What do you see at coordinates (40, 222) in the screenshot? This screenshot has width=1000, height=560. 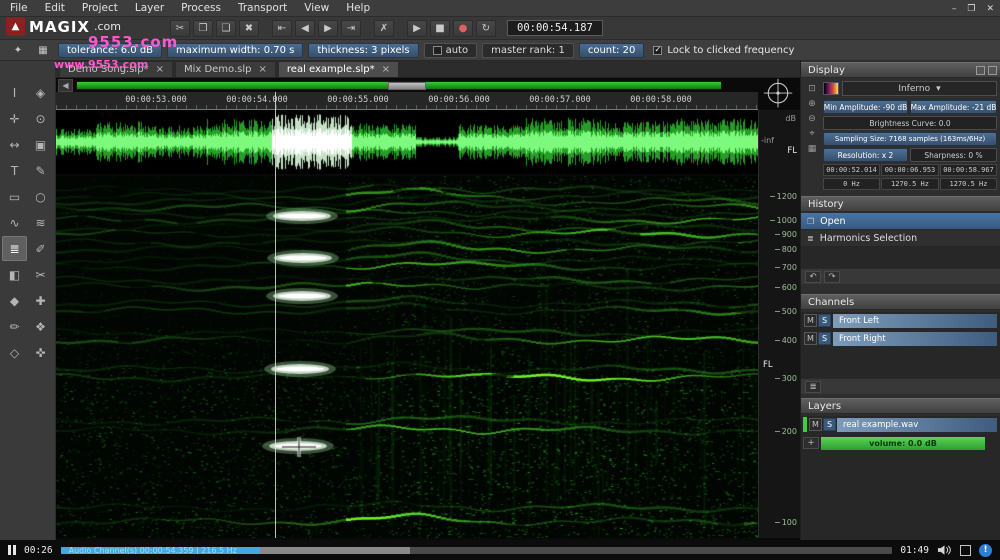 I see `noise-select-tool: ≋` at bounding box center [40, 222].